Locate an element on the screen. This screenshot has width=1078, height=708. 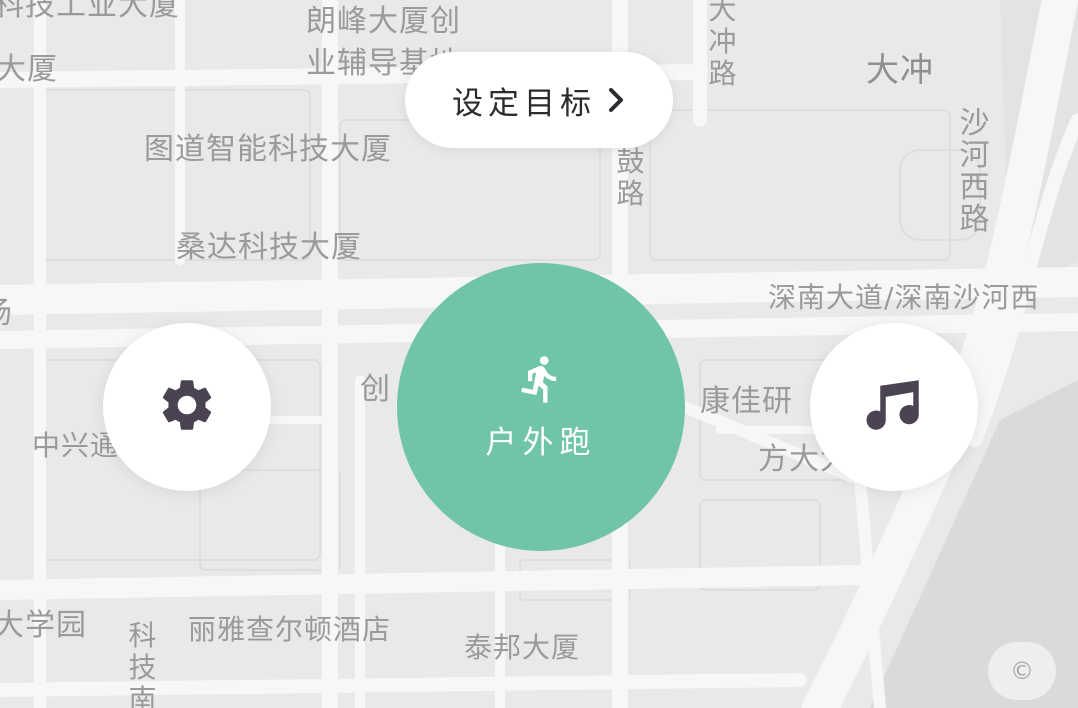
gear-icon is located at coordinates (187, 407).